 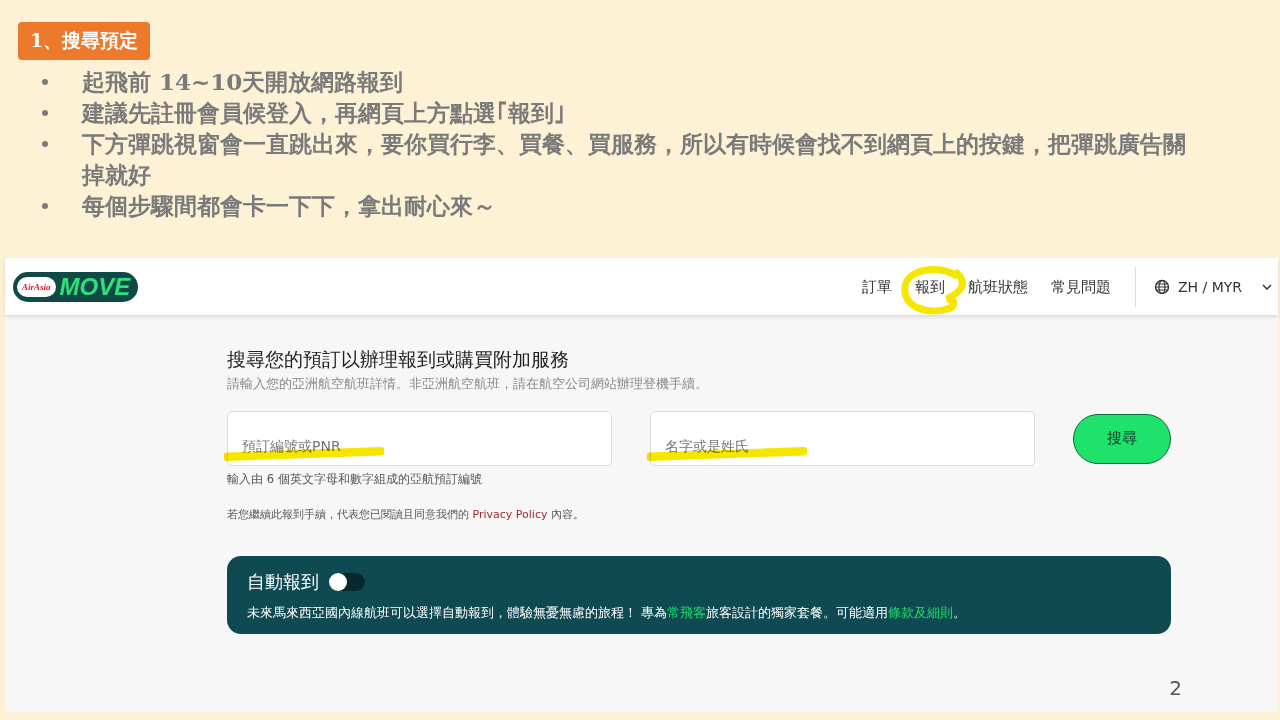 I want to click on form-subtitle: 請輸入您的亞洲航空航班詳情。非亞洲航空航班，請在航空公司網站辦理登機手續。, so click(x=468, y=384).